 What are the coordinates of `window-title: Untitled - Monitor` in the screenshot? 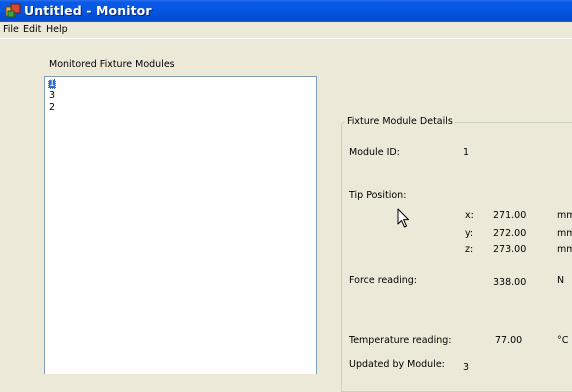 It's located at (88, 10).